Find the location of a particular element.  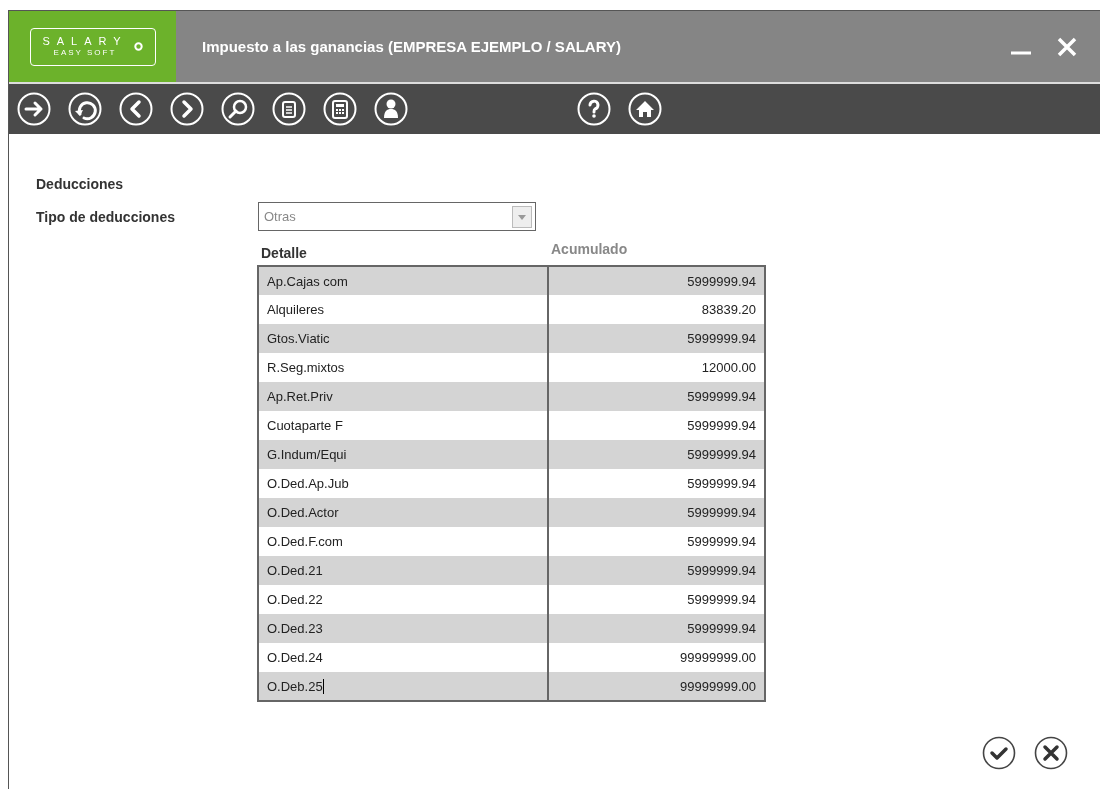

home-icon is located at coordinates (645, 109).